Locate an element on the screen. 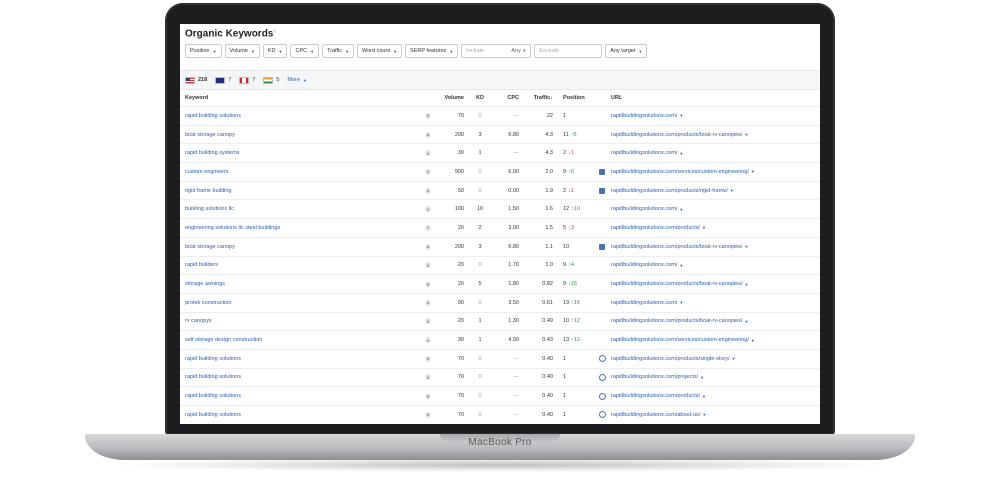 This screenshot has width=1000, height=500. au-flag-icon is located at coordinates (220, 80).